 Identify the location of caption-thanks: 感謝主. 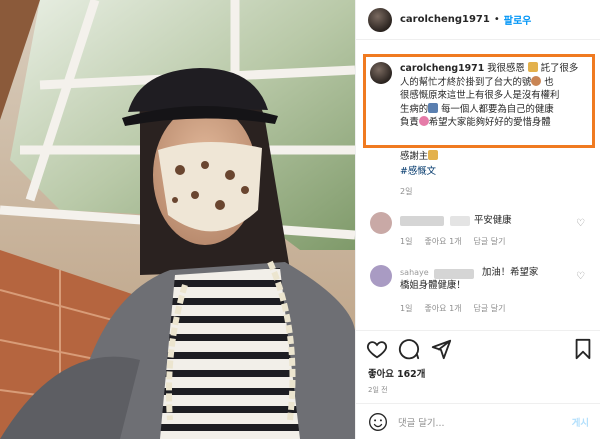
(419, 156).